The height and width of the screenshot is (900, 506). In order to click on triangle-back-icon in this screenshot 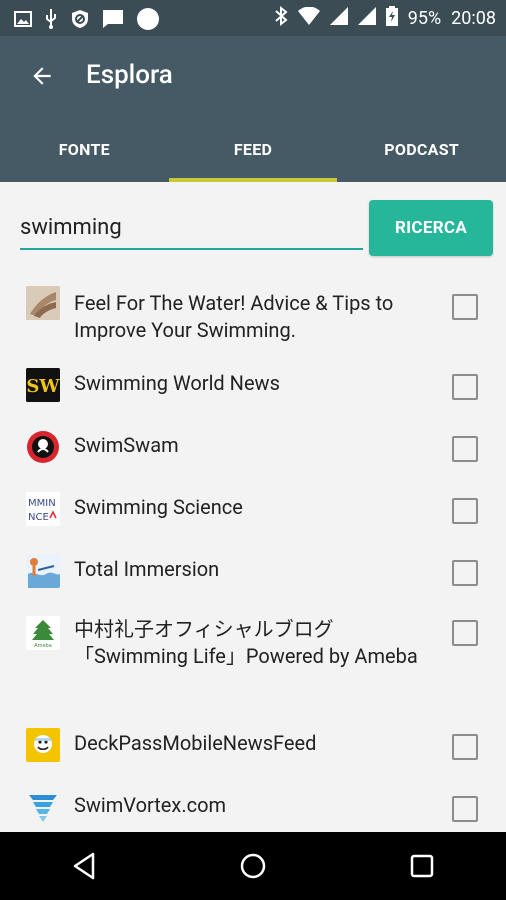, I will do `click(84, 866)`.